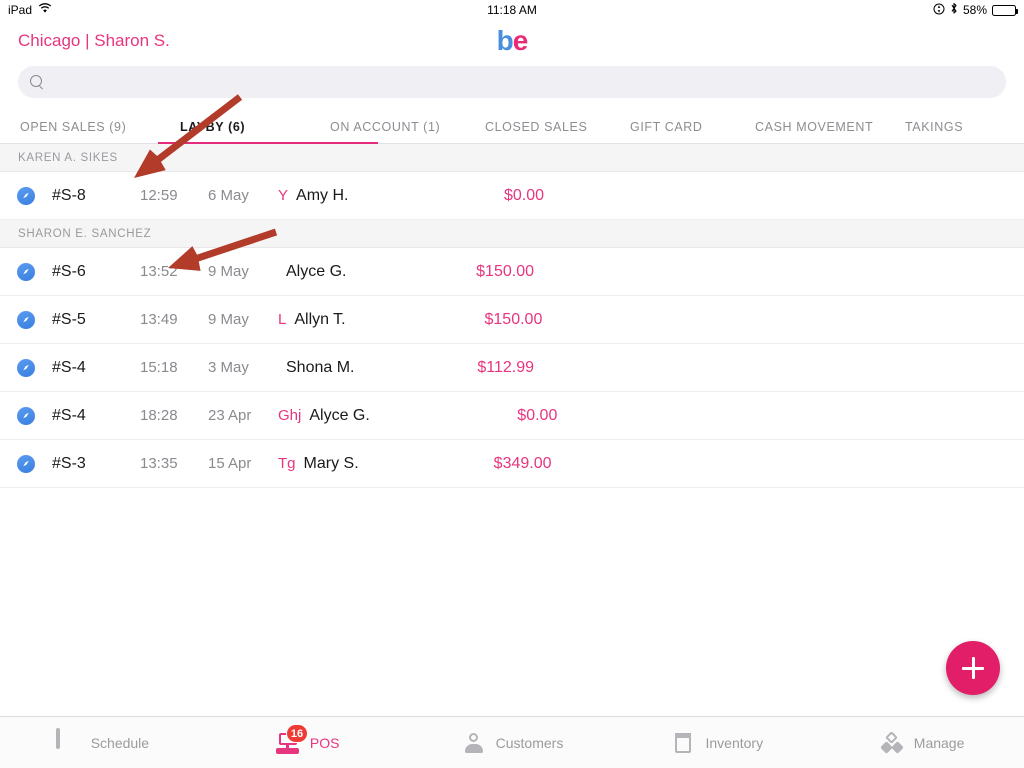 The width and height of the screenshot is (1024, 768). I want to click on status-bar-clock: 11:18 AM, so click(512, 10).